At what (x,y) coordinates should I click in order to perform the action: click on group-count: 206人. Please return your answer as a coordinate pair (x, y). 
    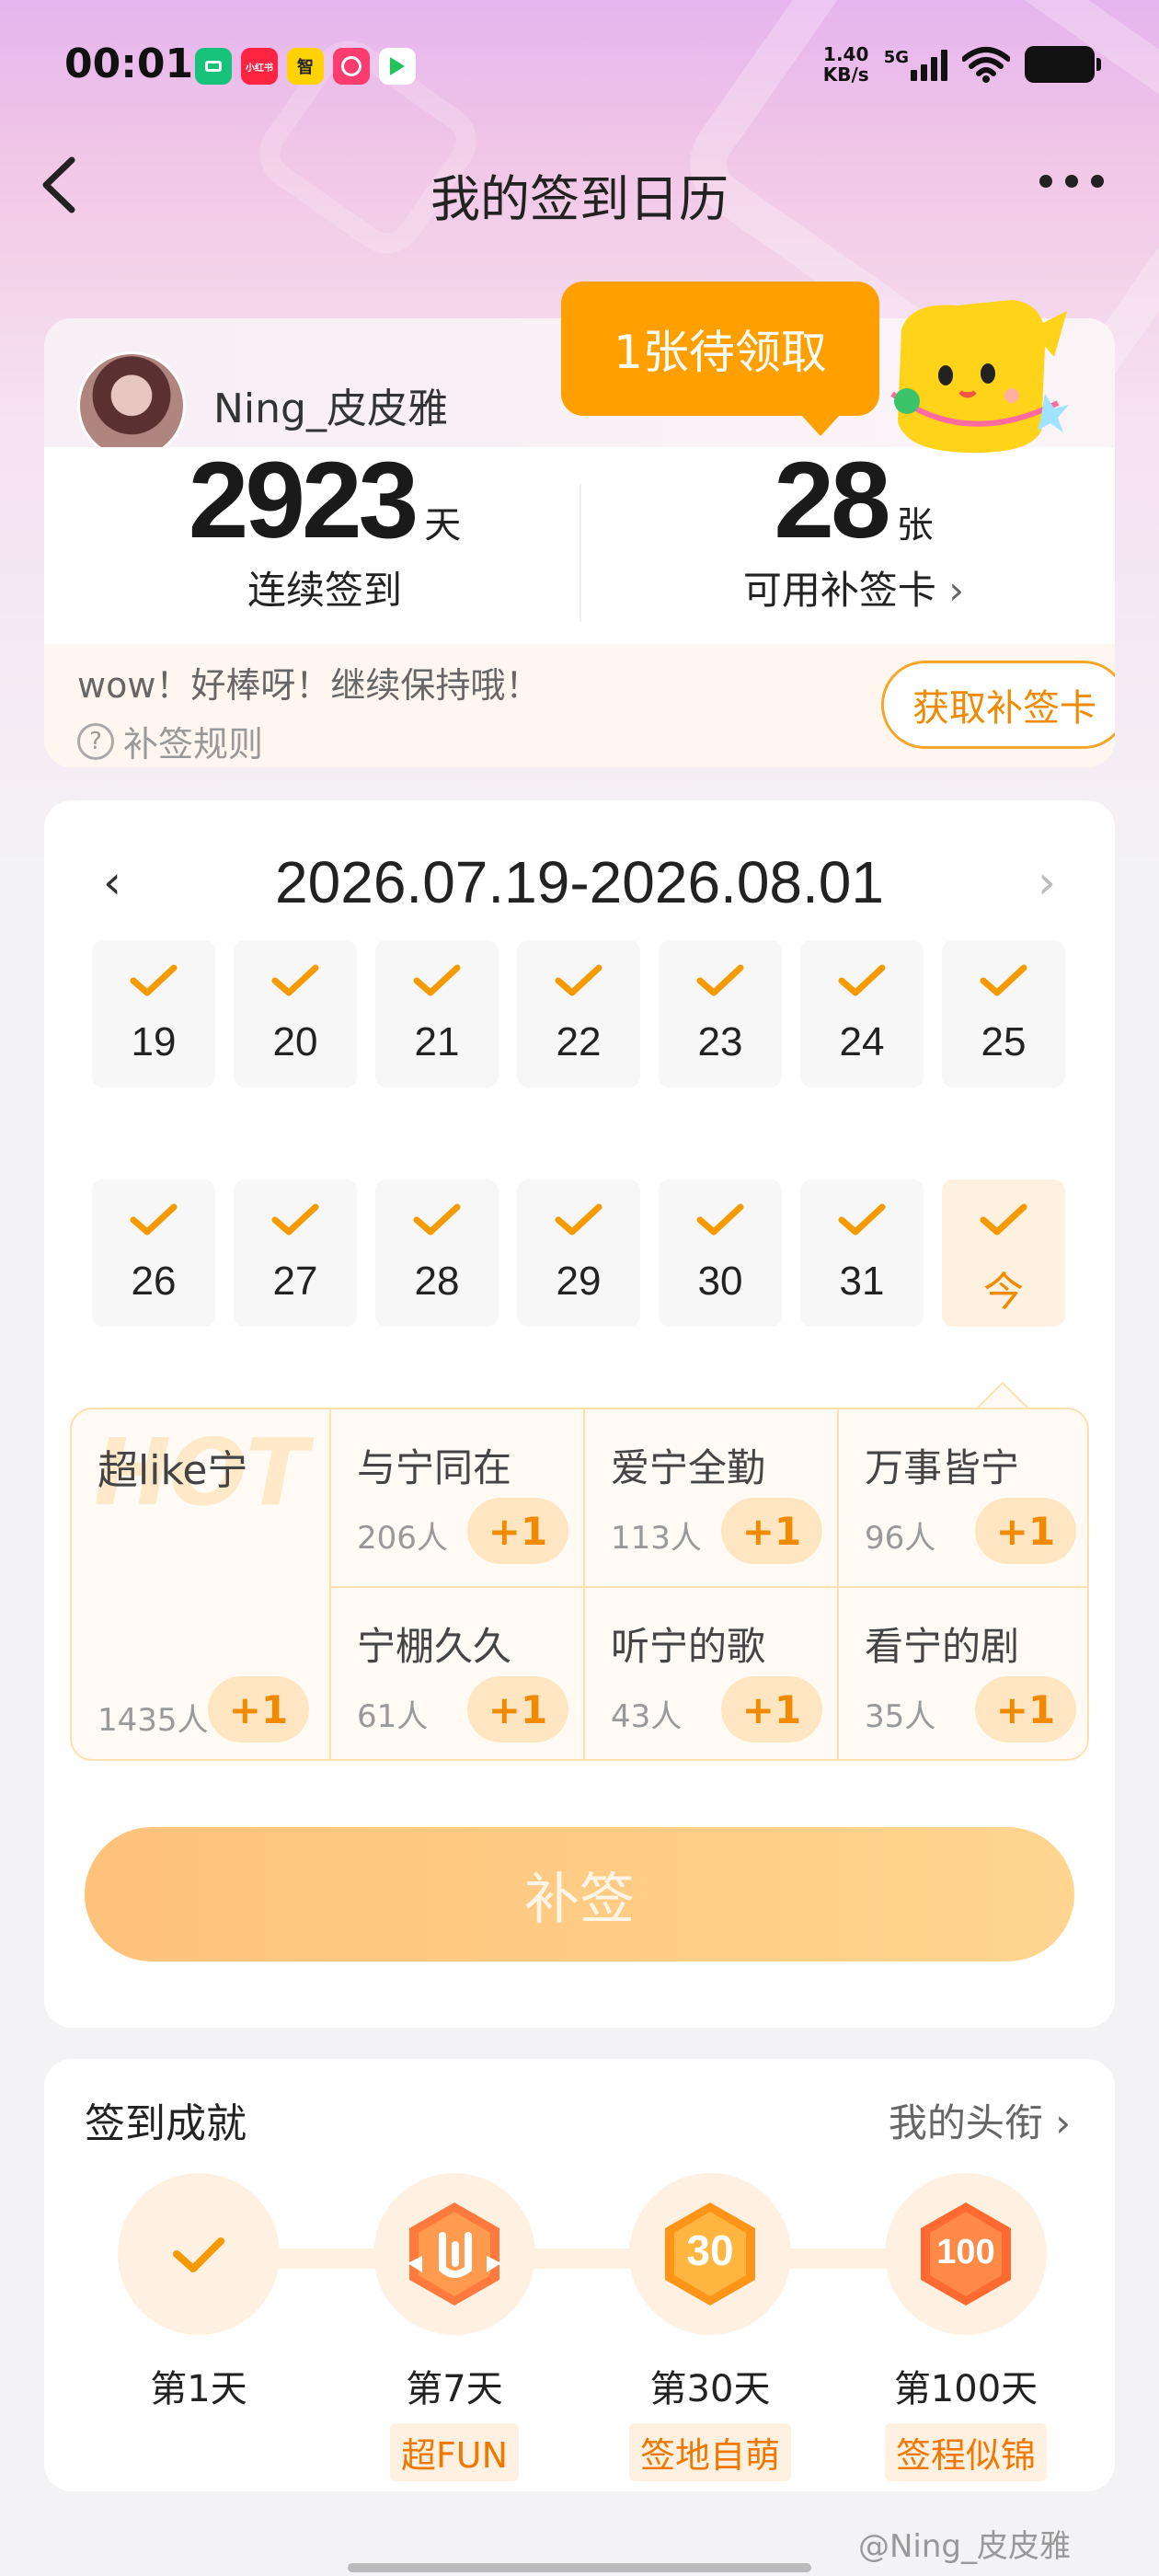
    Looking at the image, I should click on (402, 1538).